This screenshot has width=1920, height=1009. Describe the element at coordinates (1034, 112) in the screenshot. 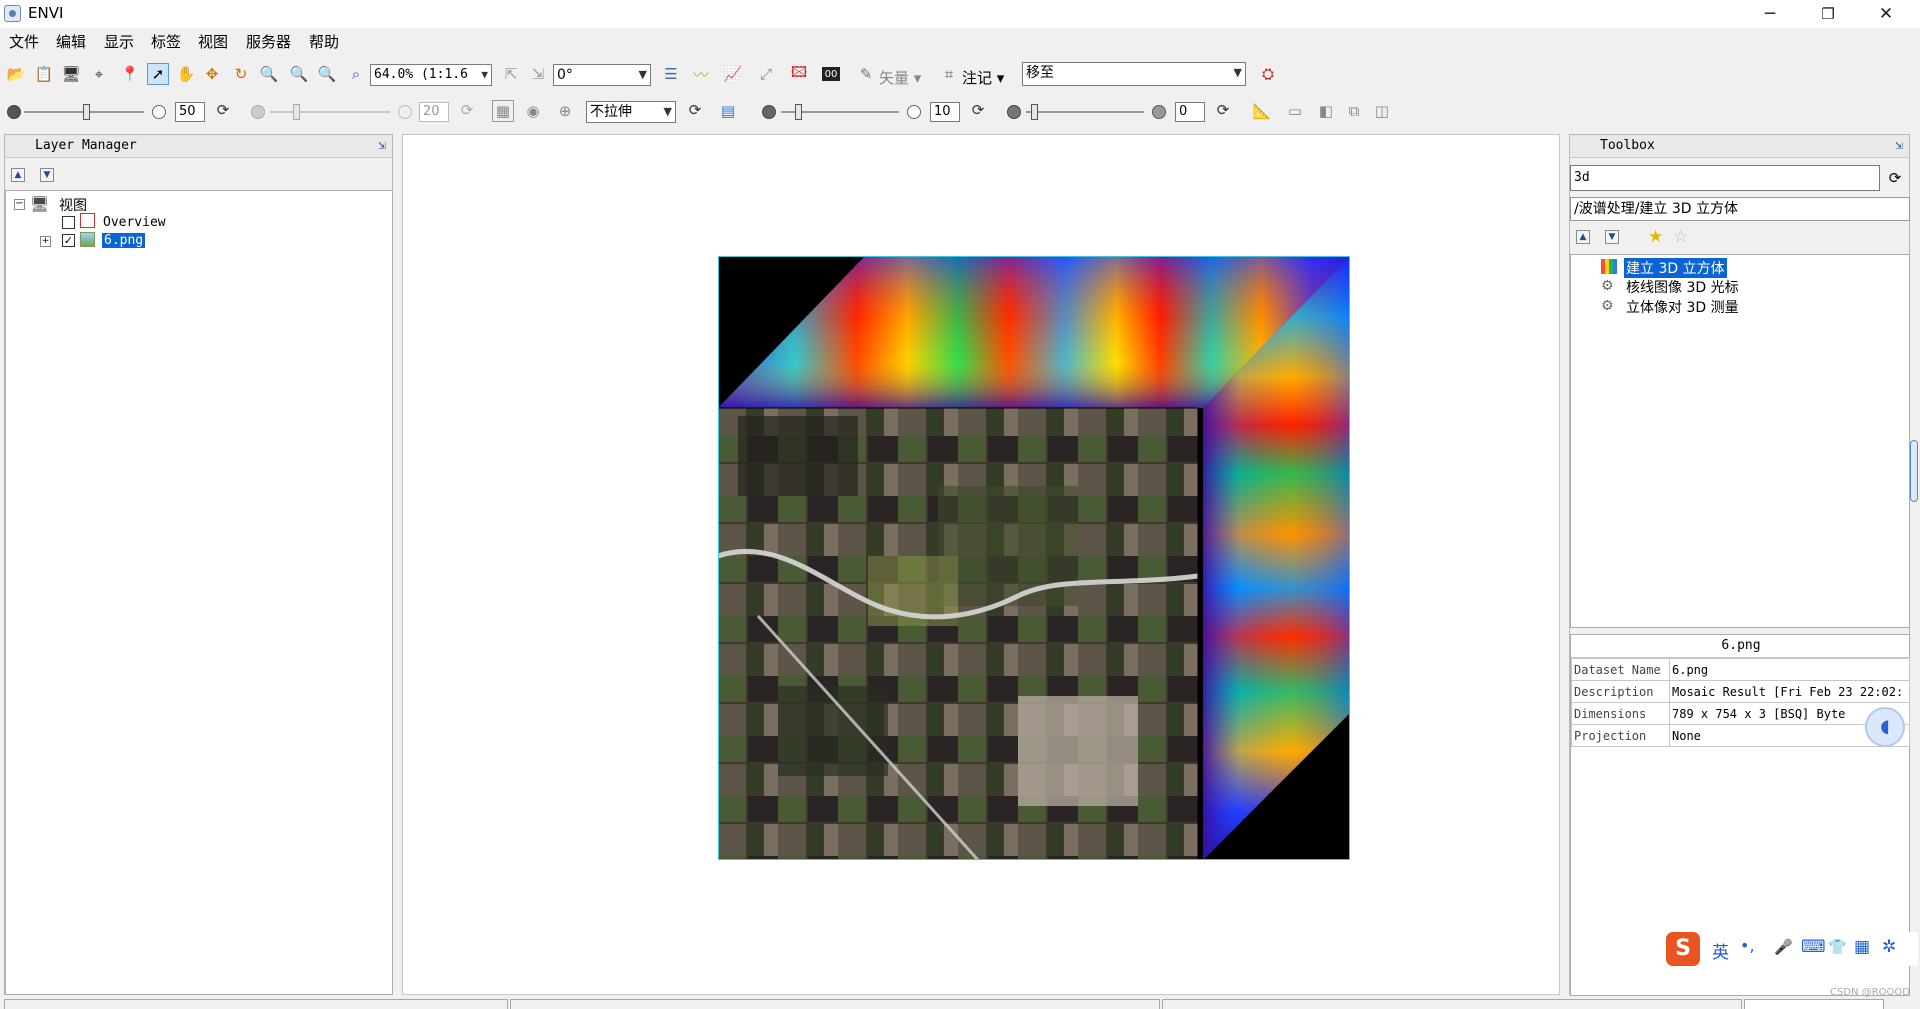

I see `opacity-slider-thumb` at that location.